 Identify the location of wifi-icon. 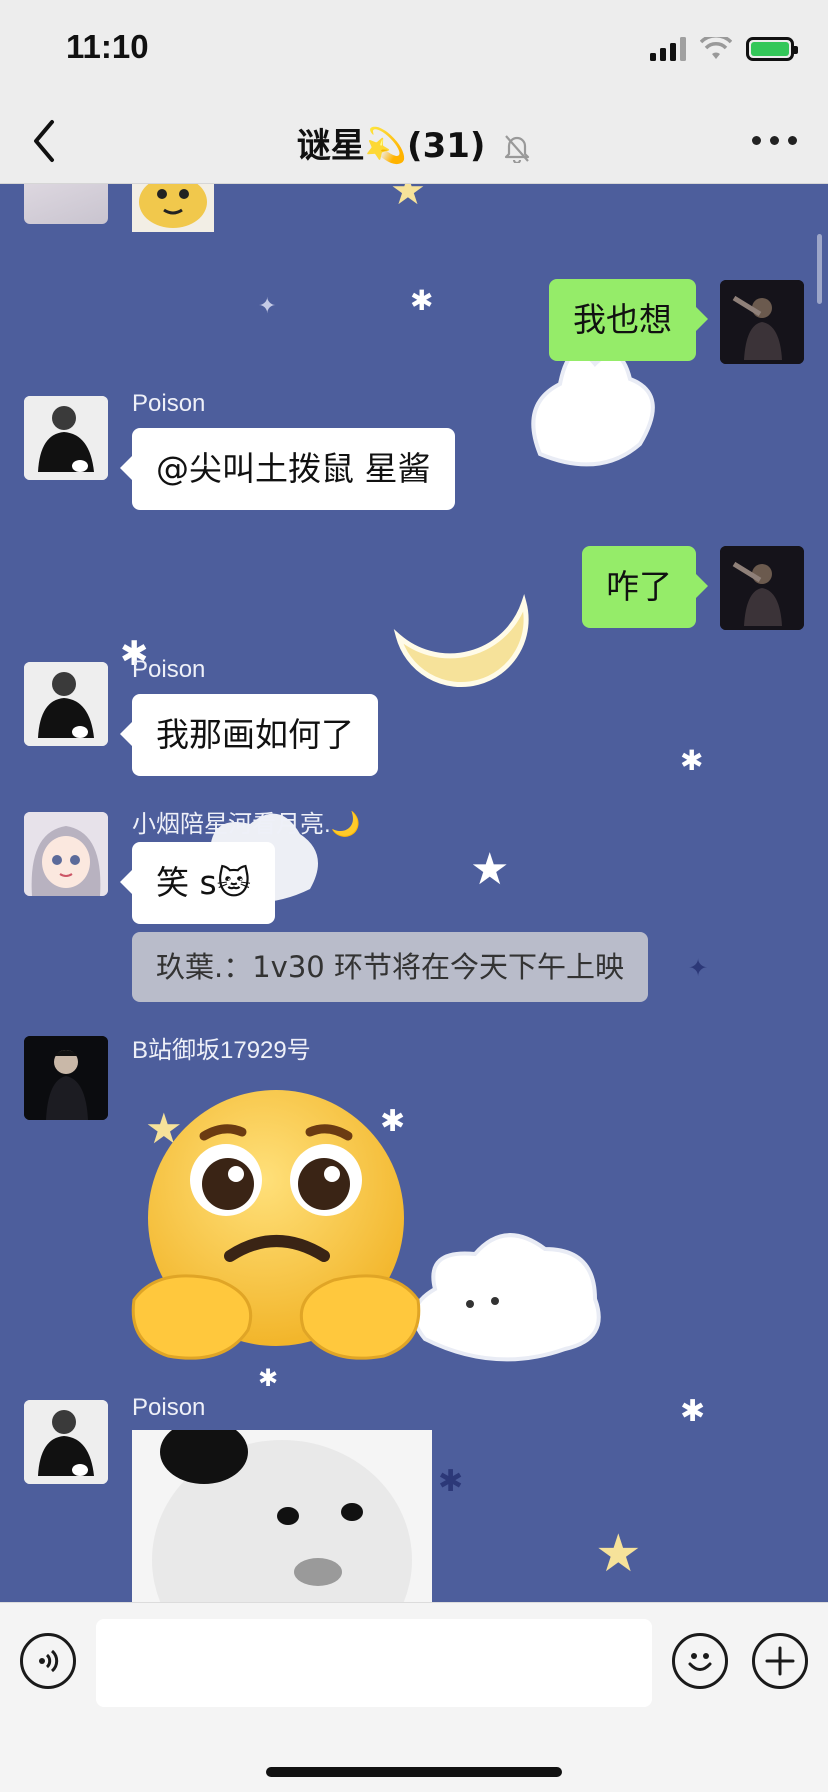
(716, 48).